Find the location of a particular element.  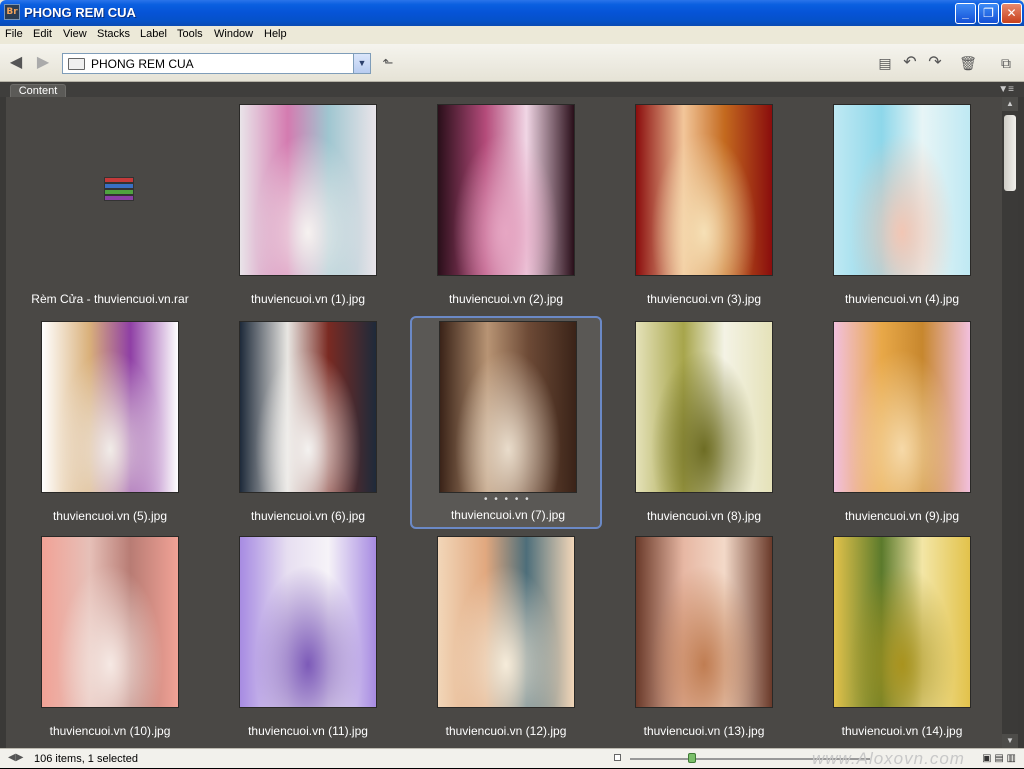

thumbnail-caption: thuviencuoi.vn (9).jpg is located at coordinates (902, 516).